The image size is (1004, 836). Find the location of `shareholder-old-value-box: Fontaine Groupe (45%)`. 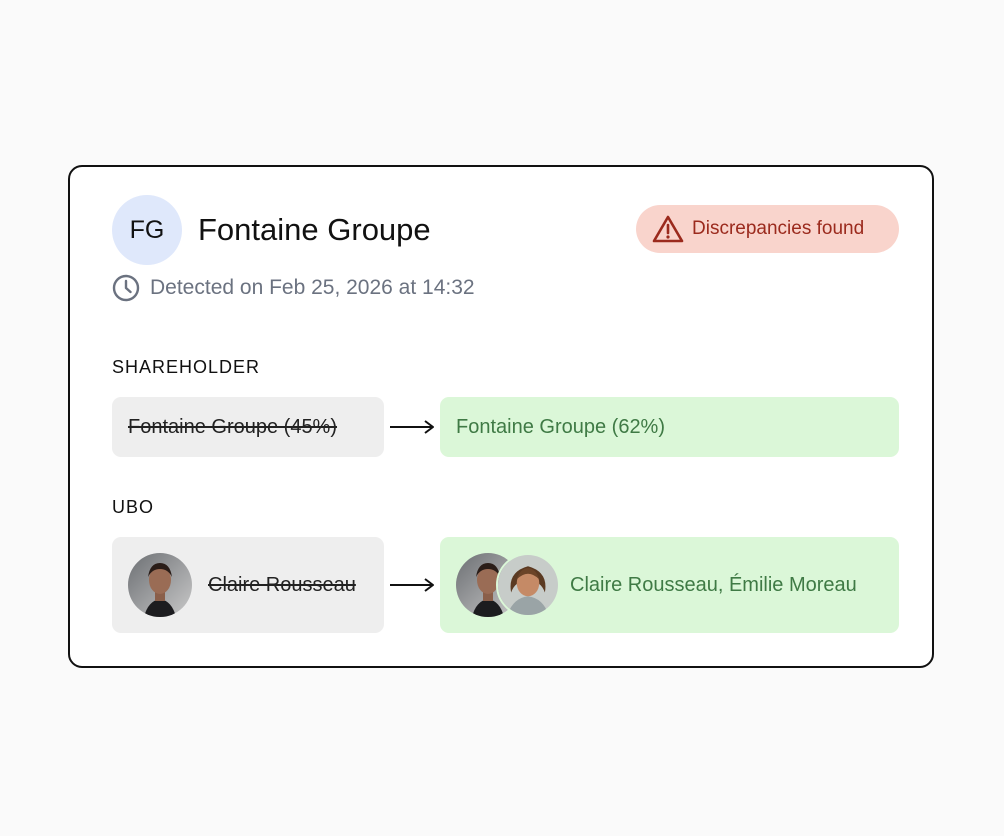

shareholder-old-value-box: Fontaine Groupe (45%) is located at coordinates (248, 427).